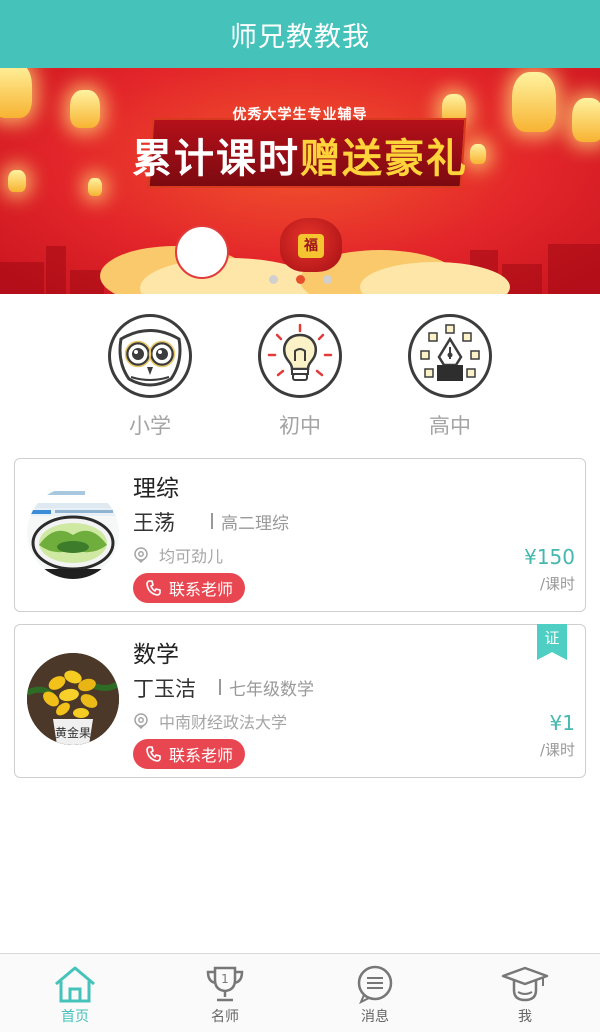 This screenshot has height=1032, width=600. What do you see at coordinates (525, 1017) in the screenshot?
I see `tab-label: 我` at bounding box center [525, 1017].